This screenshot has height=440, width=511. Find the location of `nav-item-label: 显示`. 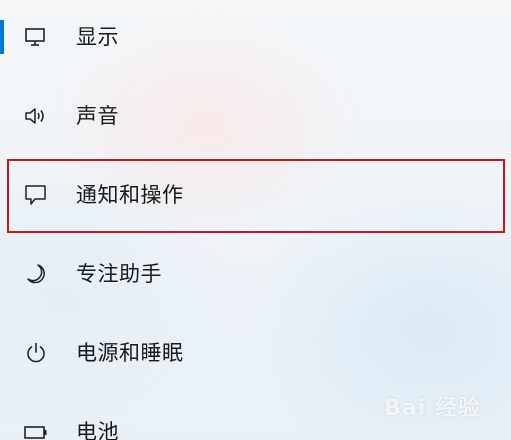

nav-item-label: 显示 is located at coordinates (97, 37).